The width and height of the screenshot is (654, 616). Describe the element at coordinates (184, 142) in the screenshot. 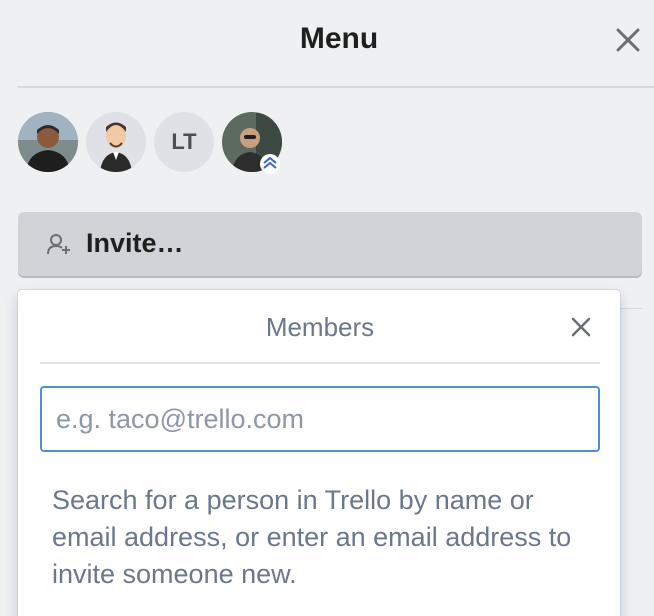

I see `member-avatar-initials: LT` at that location.